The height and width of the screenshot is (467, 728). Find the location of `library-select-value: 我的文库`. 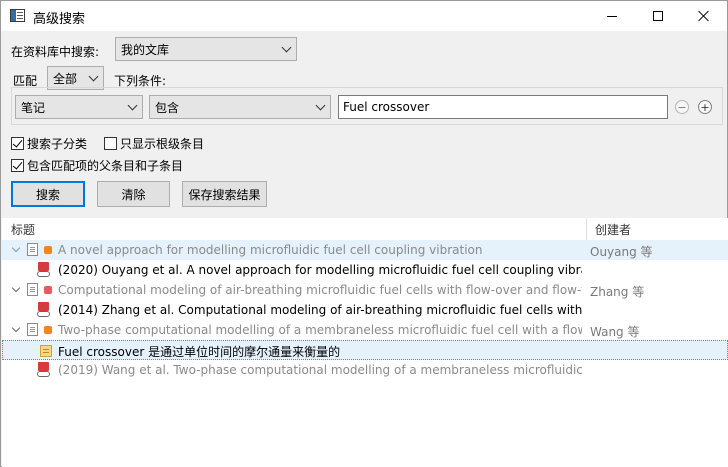

library-select-value: 我的文库 is located at coordinates (145, 49).